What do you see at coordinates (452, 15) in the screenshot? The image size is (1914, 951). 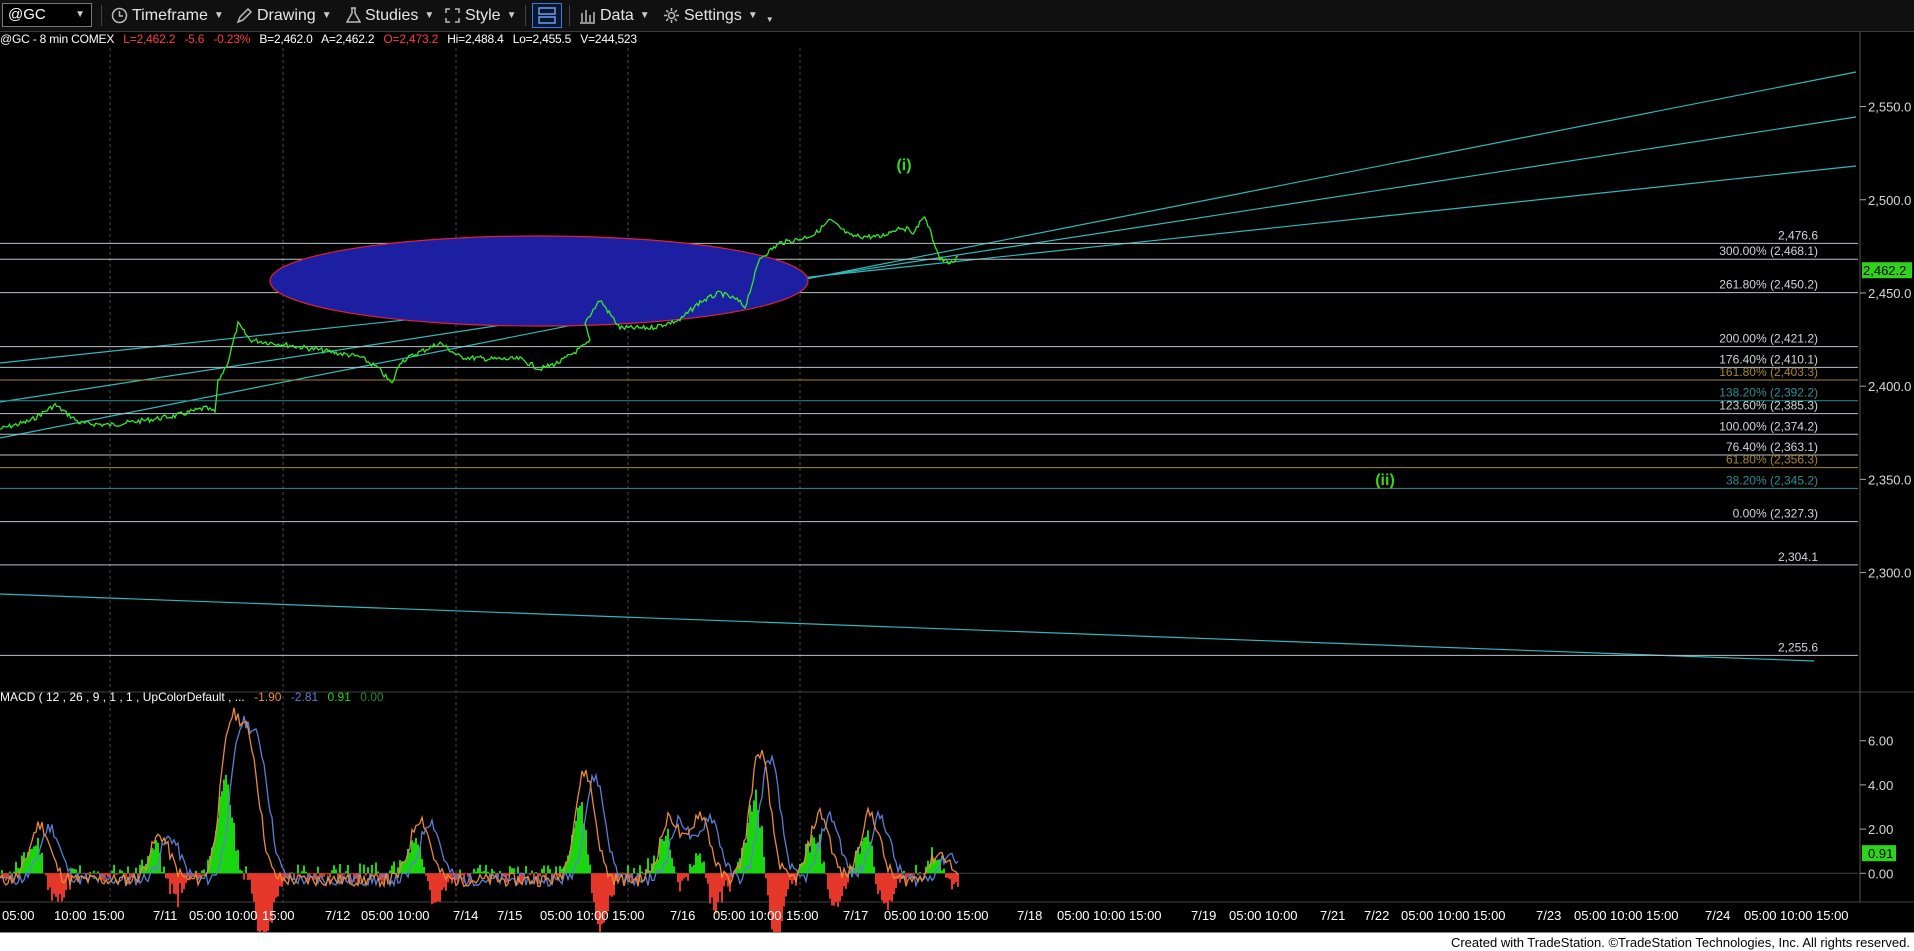 I see `style-icon` at bounding box center [452, 15].